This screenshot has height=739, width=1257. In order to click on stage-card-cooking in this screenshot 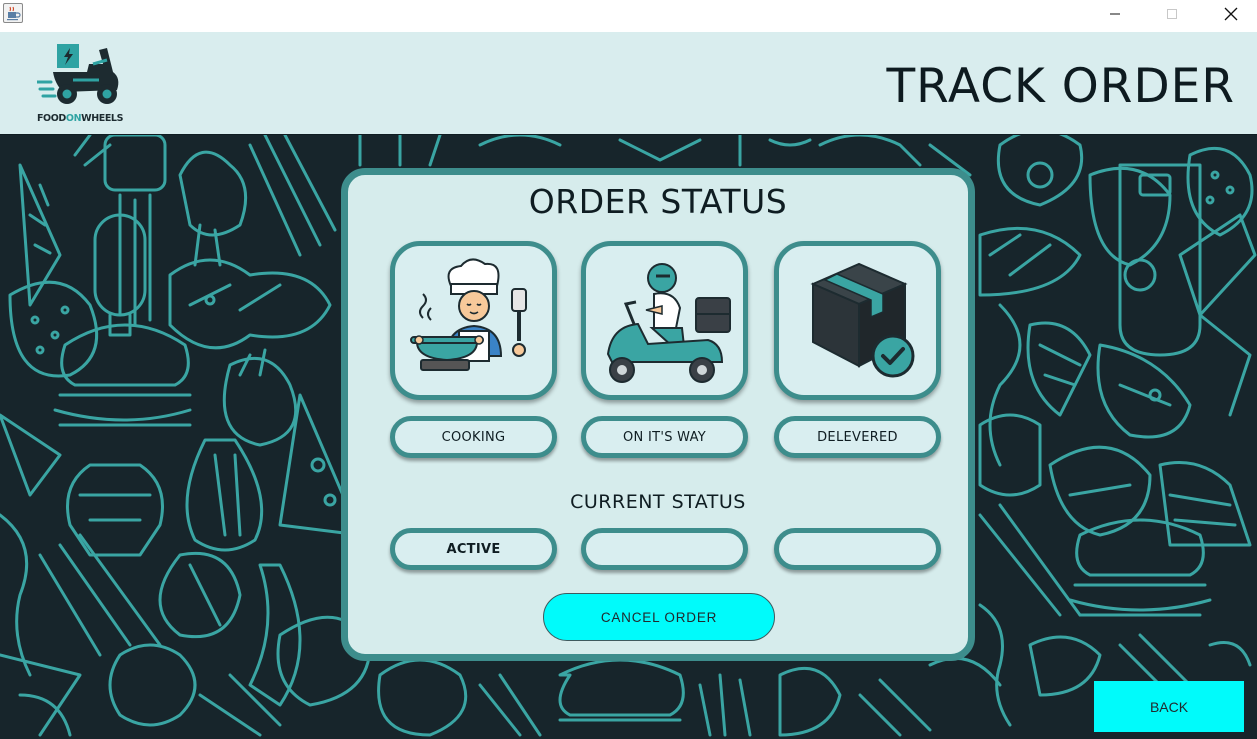, I will do `click(473, 320)`.